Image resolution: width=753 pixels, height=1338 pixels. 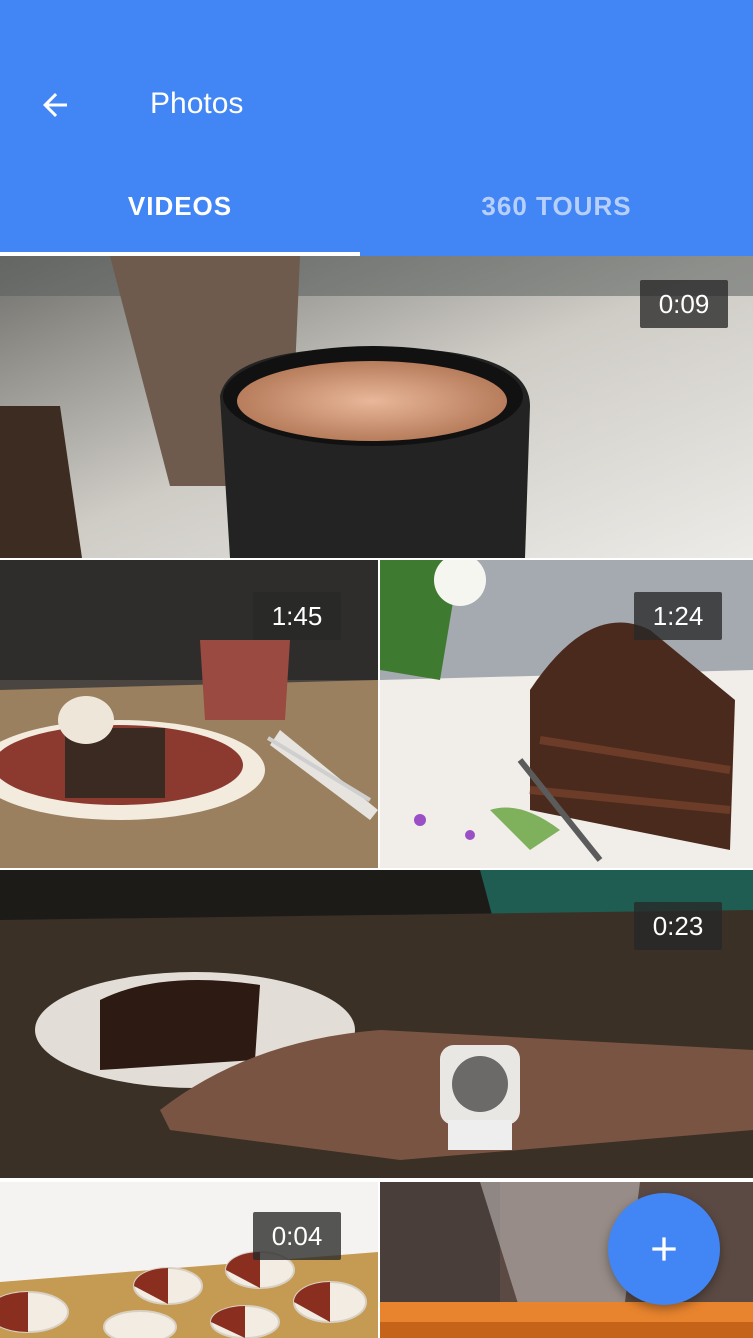 I want to click on add-button, so click(x=664, y=1249).